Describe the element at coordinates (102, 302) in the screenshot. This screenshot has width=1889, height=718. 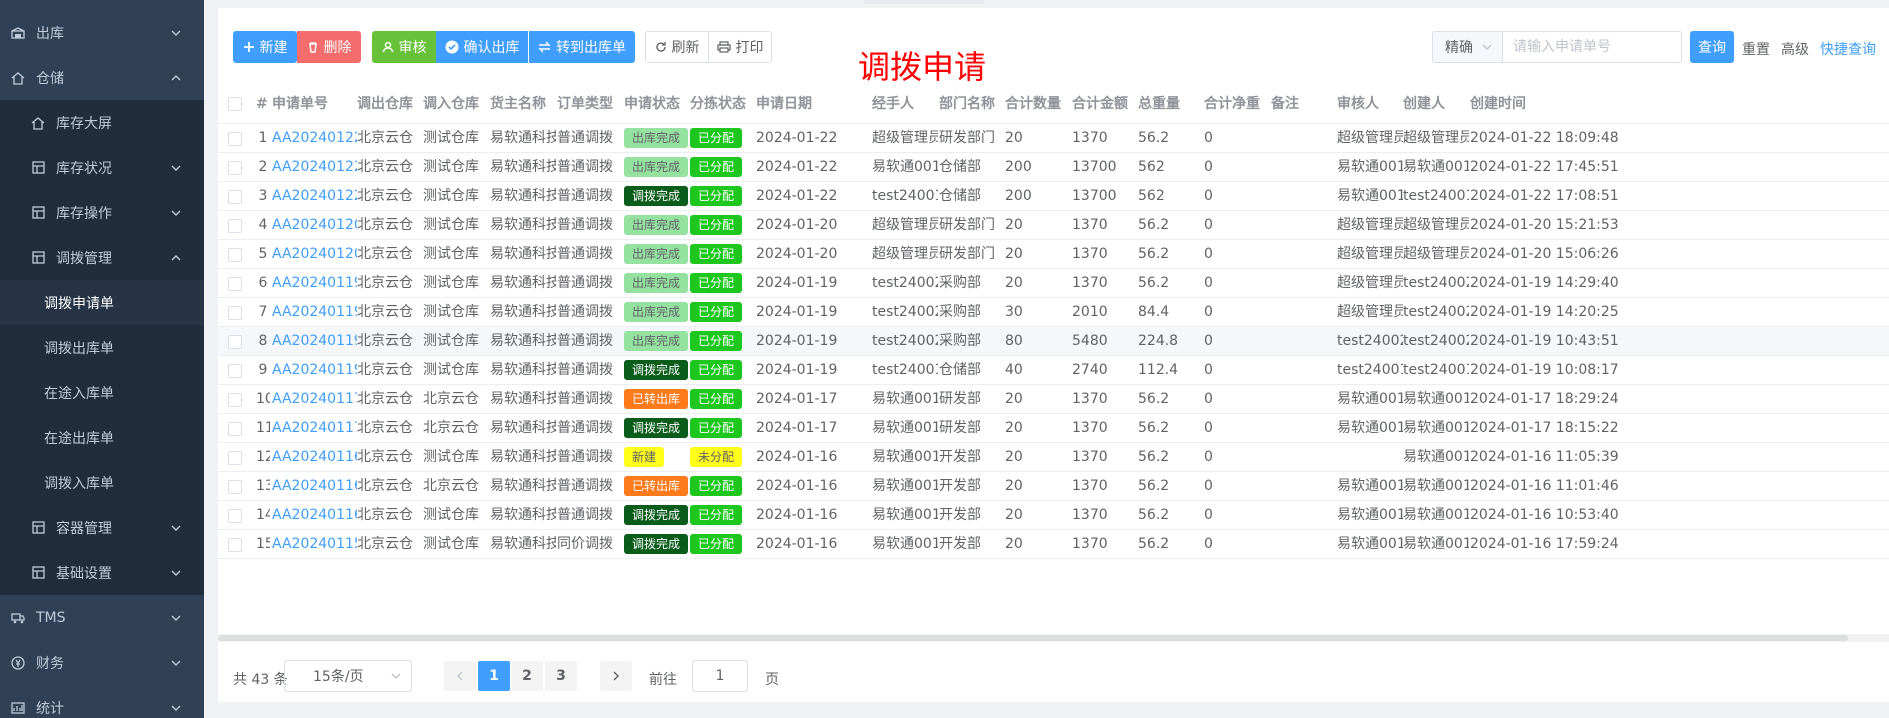
I see `sidebar-item: 调拨申请单` at that location.